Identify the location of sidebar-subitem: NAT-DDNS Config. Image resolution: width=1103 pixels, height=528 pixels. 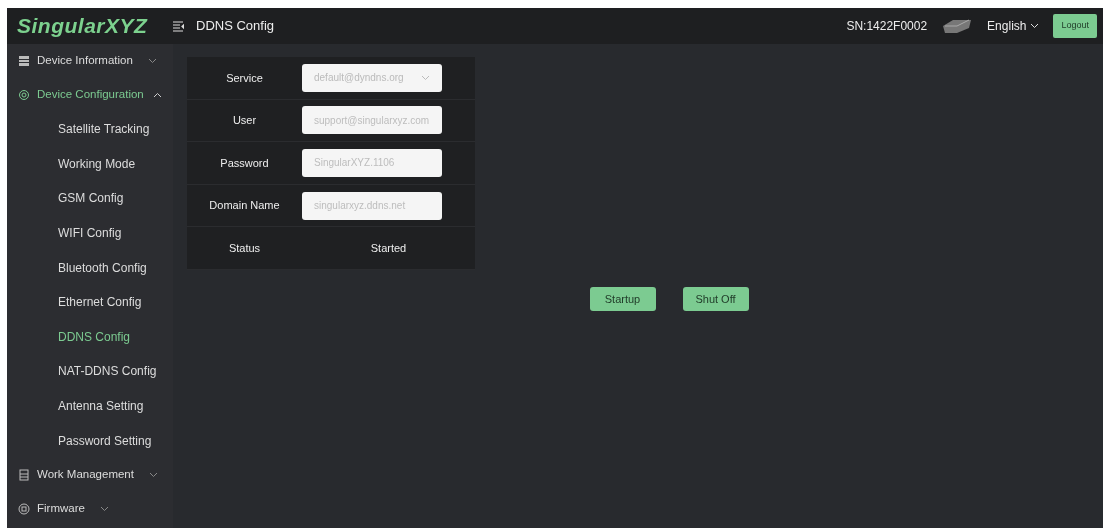
(90, 371).